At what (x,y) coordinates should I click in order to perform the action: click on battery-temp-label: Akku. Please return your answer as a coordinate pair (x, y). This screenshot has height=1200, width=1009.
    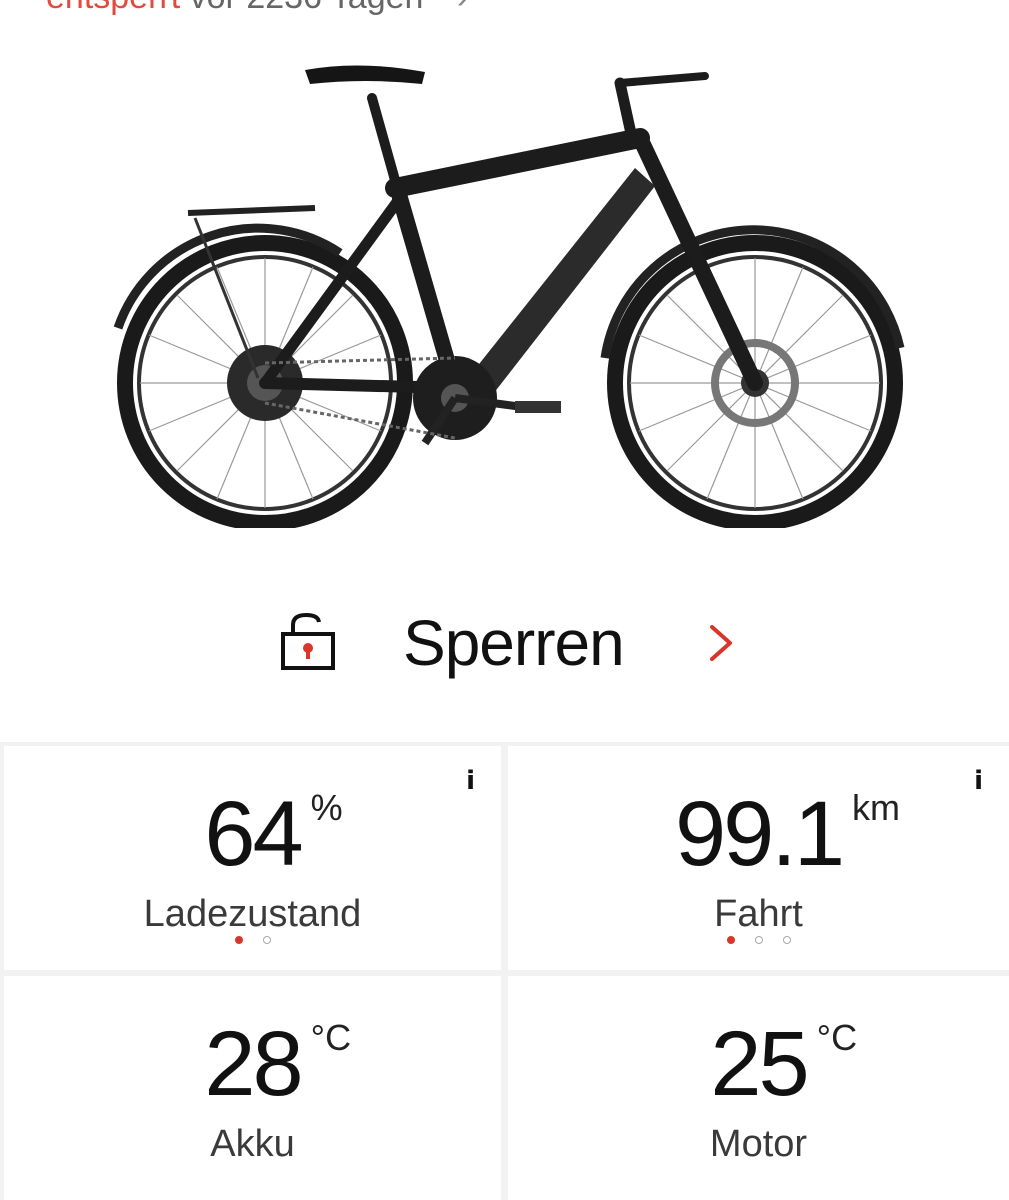
    Looking at the image, I should click on (252, 1144).